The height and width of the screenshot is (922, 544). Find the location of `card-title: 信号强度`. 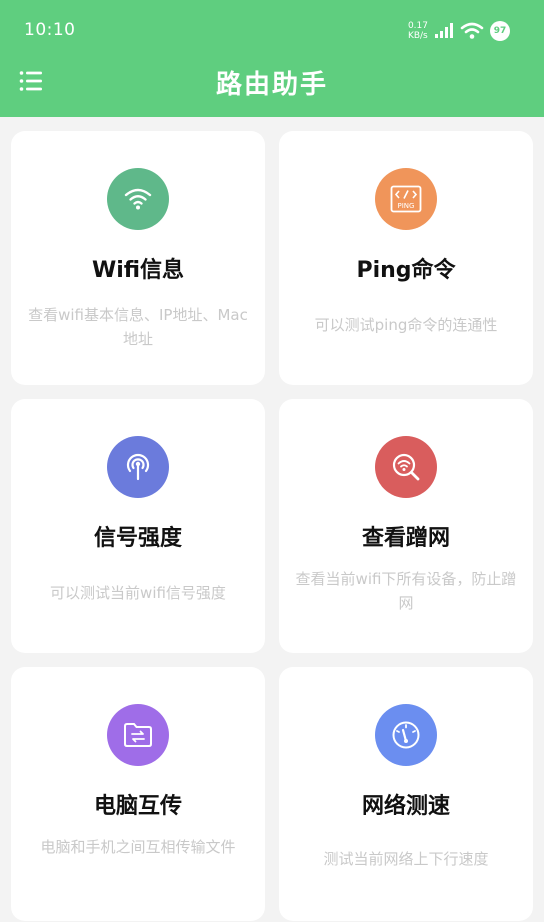

card-title: 信号强度 is located at coordinates (137, 538).